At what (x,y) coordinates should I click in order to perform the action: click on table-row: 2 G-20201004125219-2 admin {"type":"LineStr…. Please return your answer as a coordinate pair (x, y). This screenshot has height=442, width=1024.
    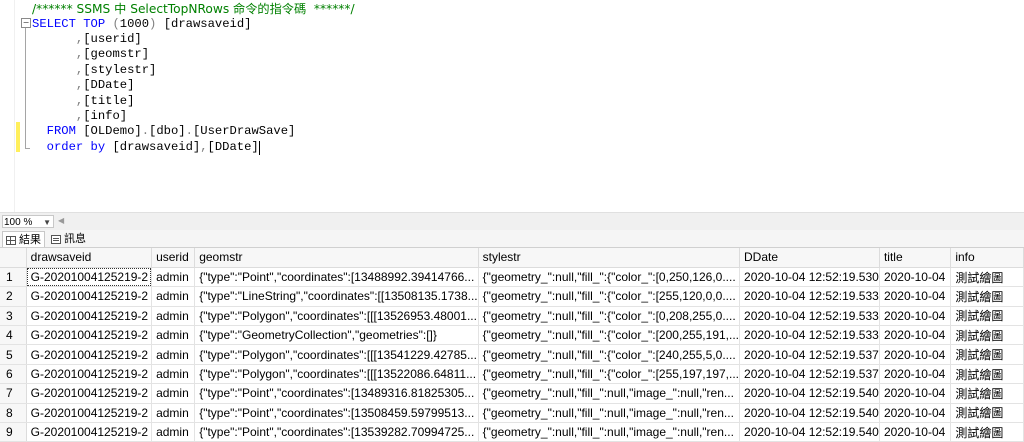
    Looking at the image, I should click on (512, 296).